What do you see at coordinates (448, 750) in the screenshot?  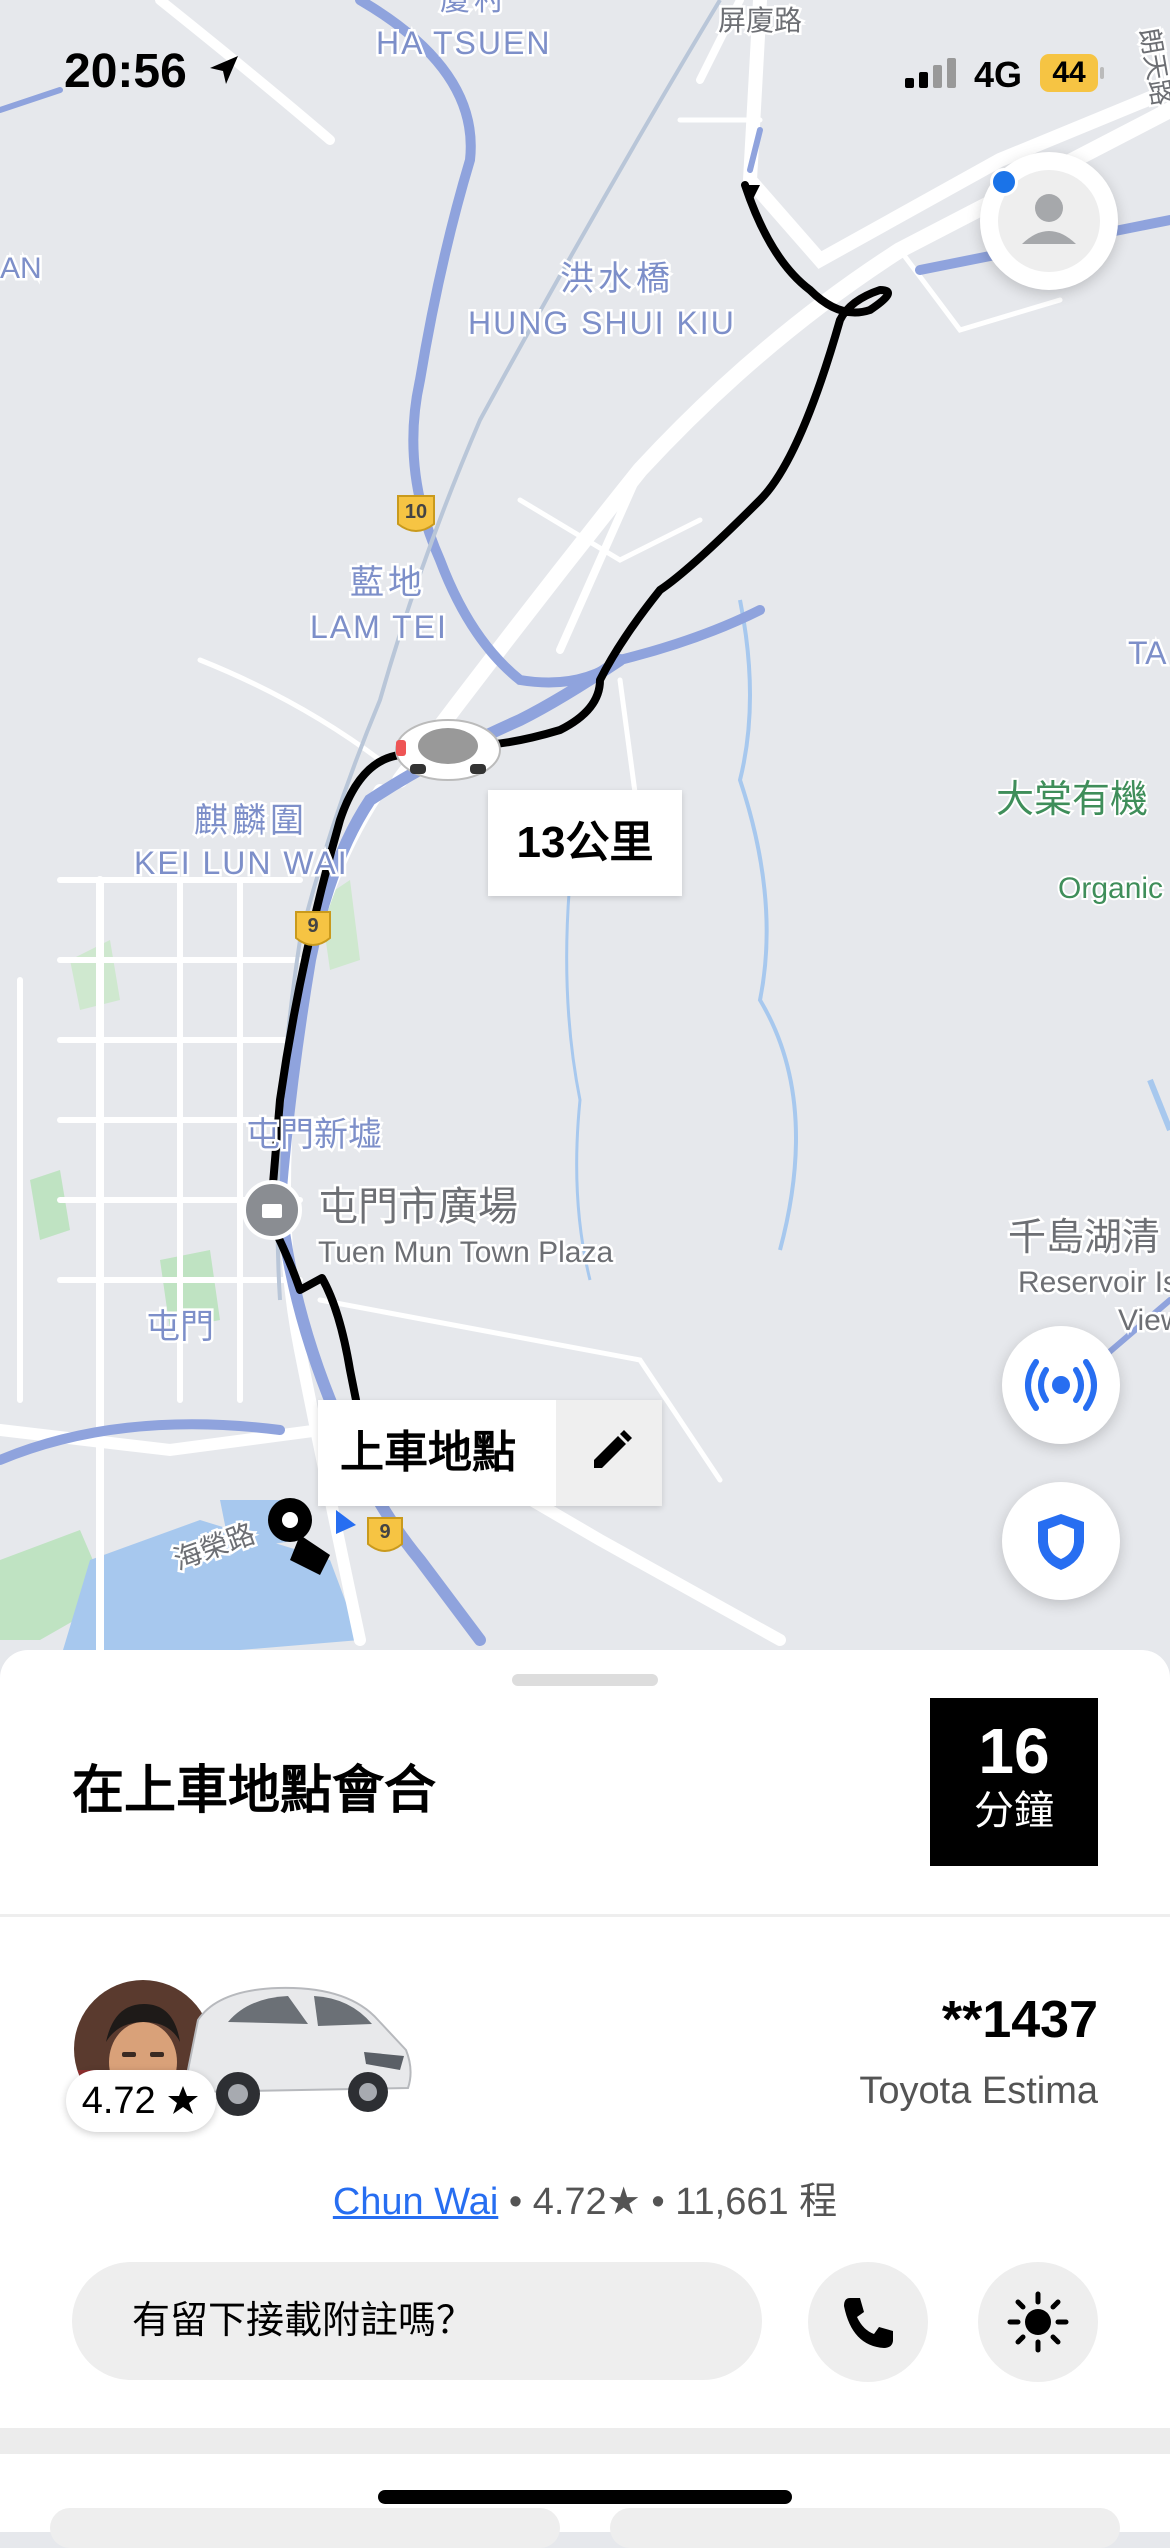 I see `driver-car-marker` at bounding box center [448, 750].